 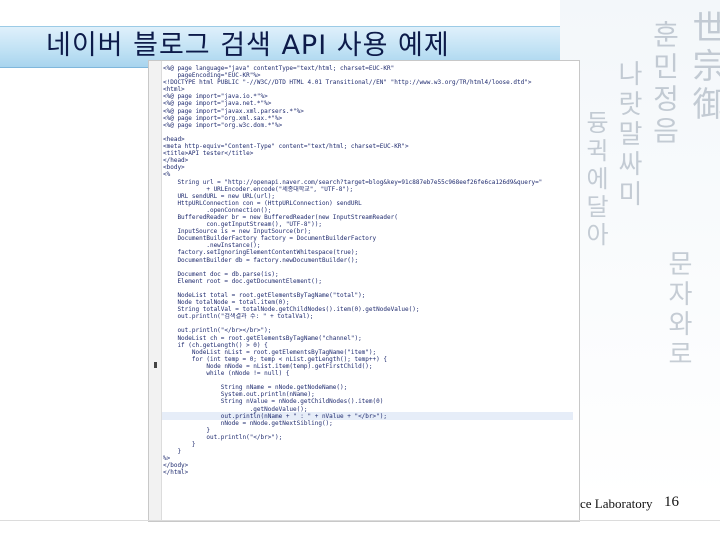 What do you see at coordinates (239, 395) in the screenshot?
I see `code-line: System.out.println(nName);` at bounding box center [239, 395].